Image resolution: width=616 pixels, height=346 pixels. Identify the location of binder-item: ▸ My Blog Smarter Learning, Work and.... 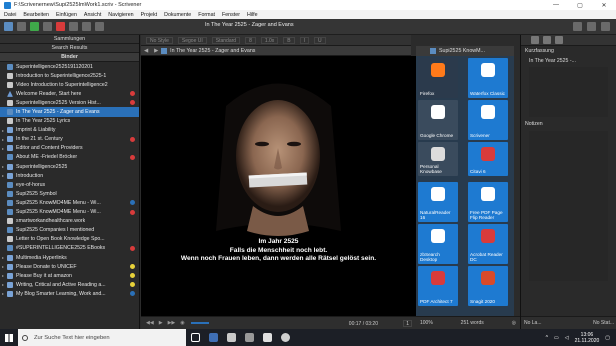
(69, 293).